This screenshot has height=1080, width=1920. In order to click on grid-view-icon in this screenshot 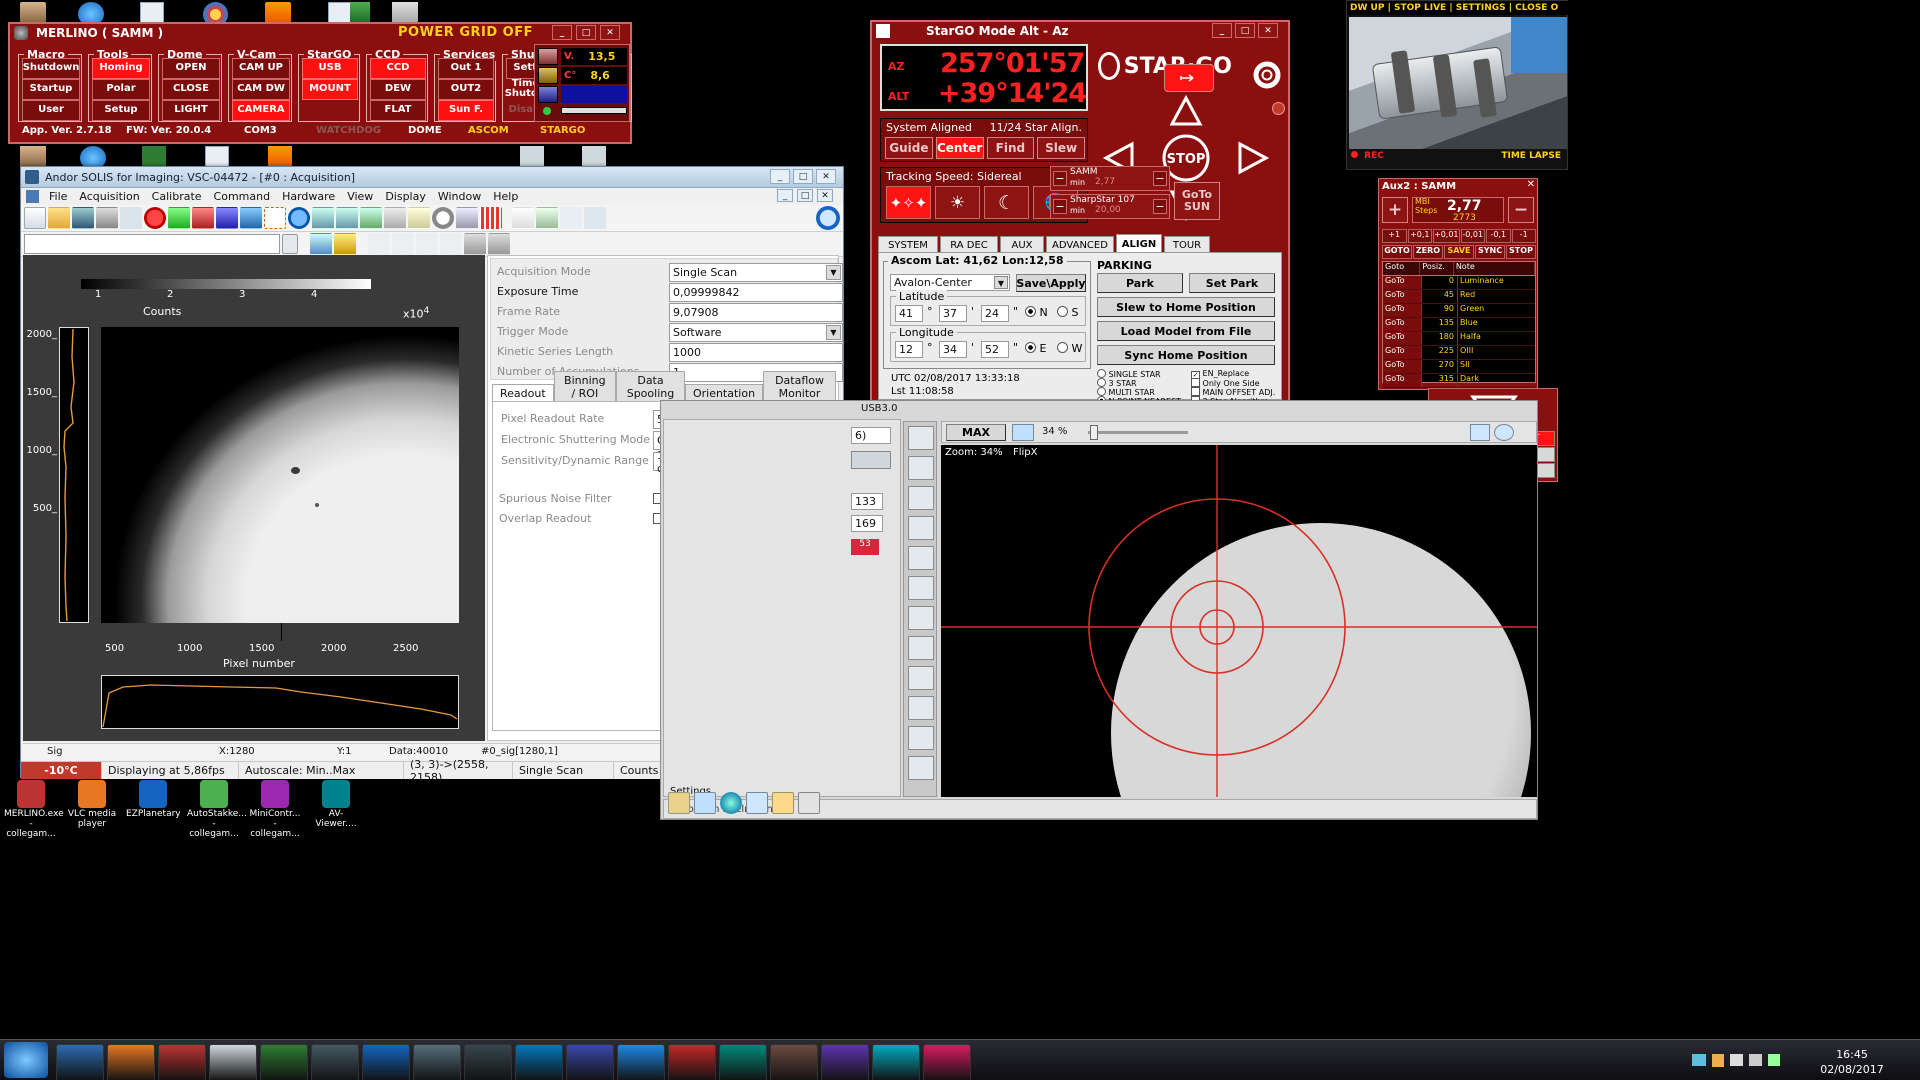, I will do `click(705, 803)`.